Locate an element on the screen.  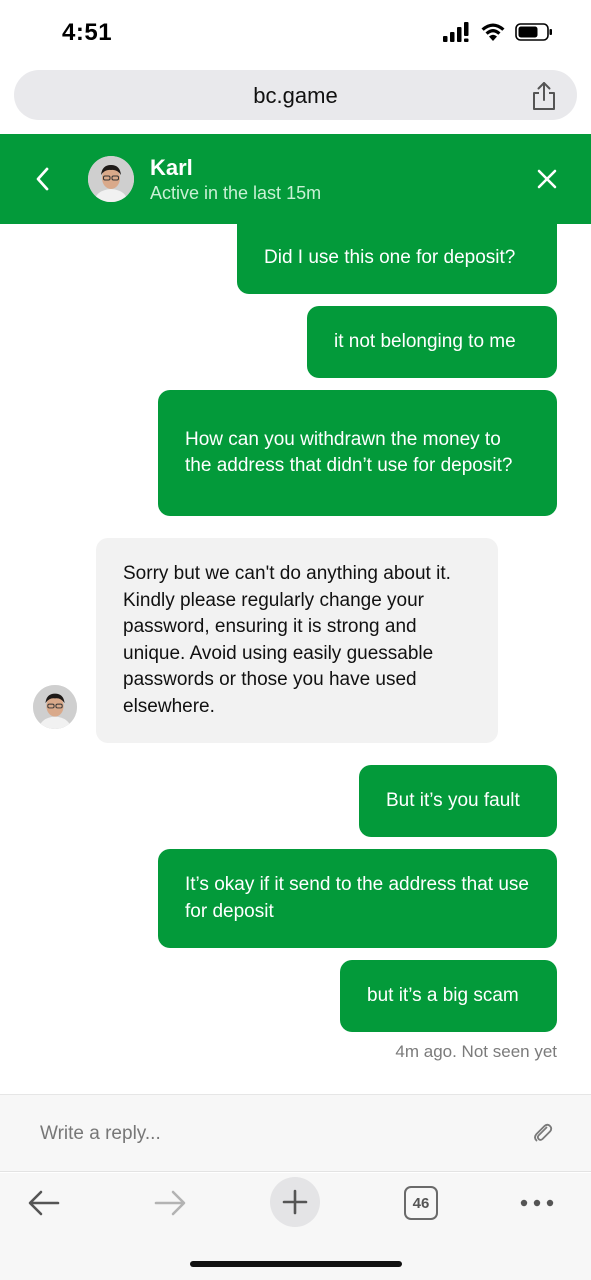
chat-header: Karl Active in the last 15m is located at coordinates (295, 179).